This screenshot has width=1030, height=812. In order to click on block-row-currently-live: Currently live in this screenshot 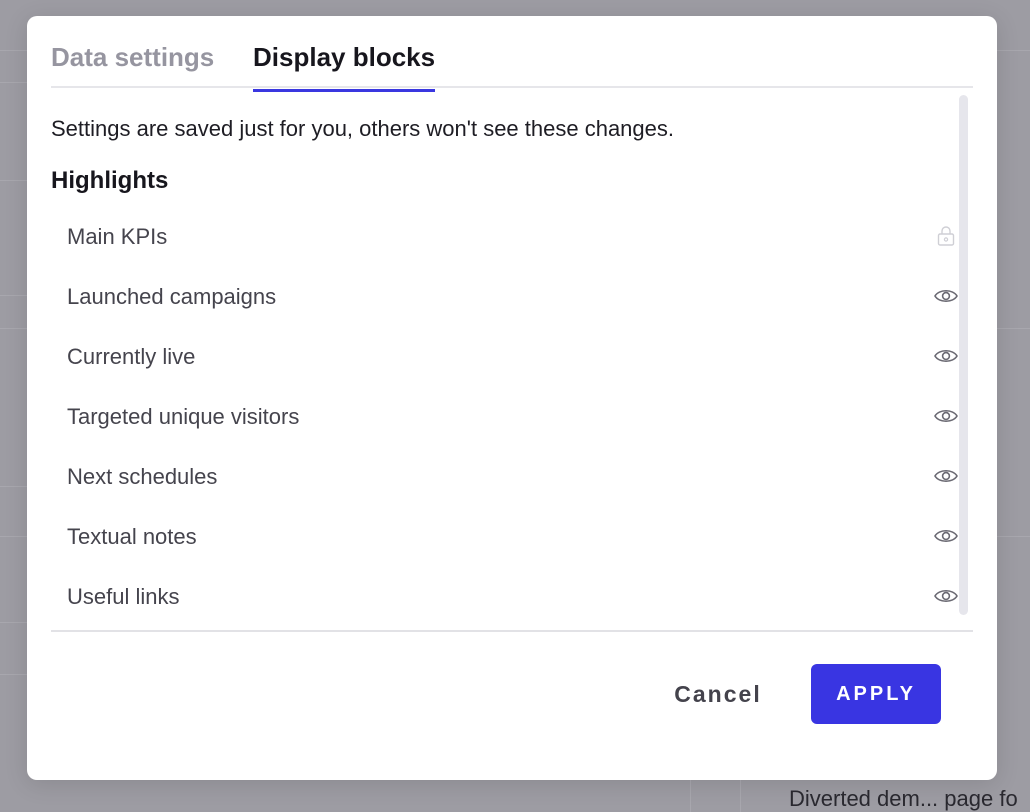, I will do `click(505, 356)`.